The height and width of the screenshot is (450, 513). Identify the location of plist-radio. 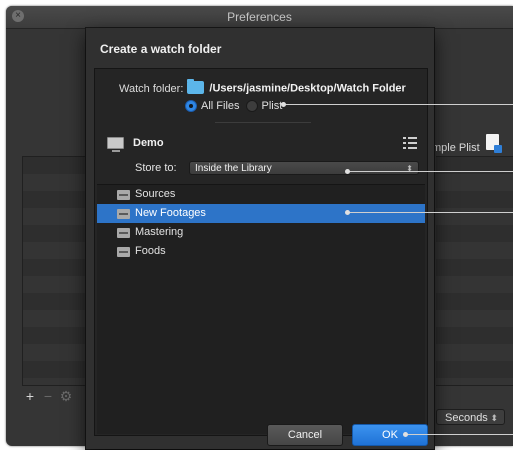
(251, 106).